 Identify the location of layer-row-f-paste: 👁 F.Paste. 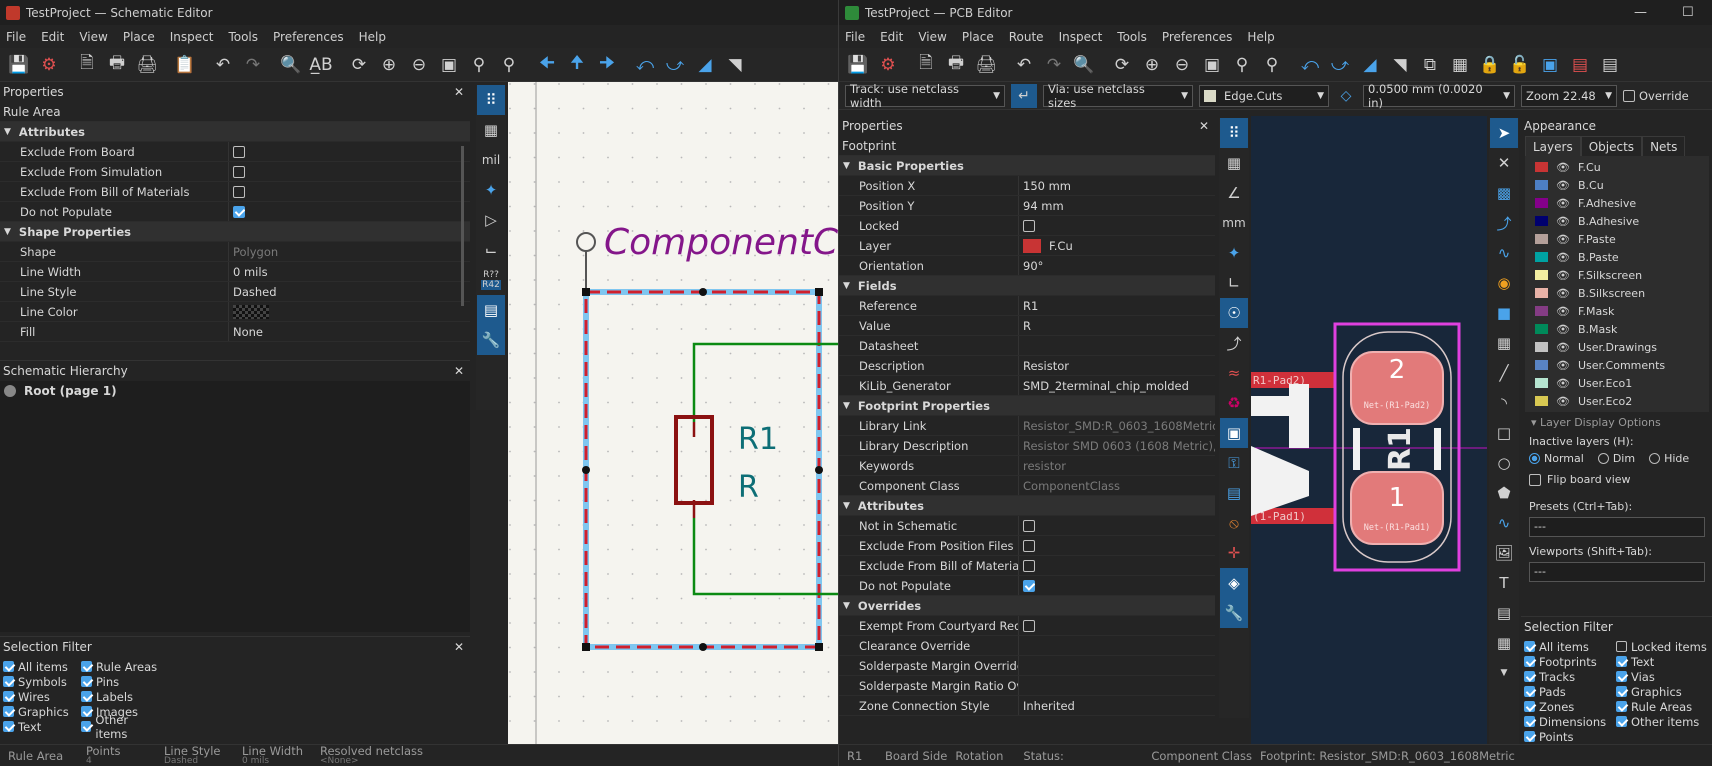
(1617, 239).